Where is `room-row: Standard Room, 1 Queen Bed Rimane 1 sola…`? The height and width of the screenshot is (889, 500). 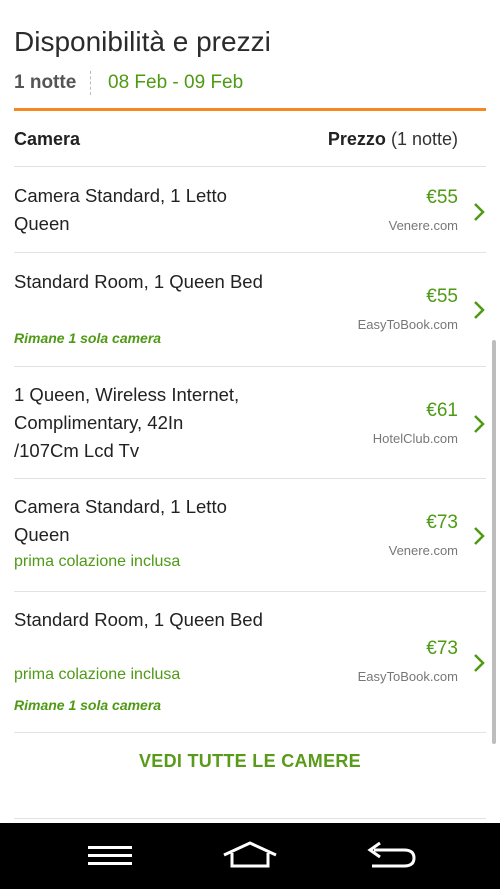
room-row: Standard Room, 1 Queen Bed Rimane 1 sola… is located at coordinates (250, 309).